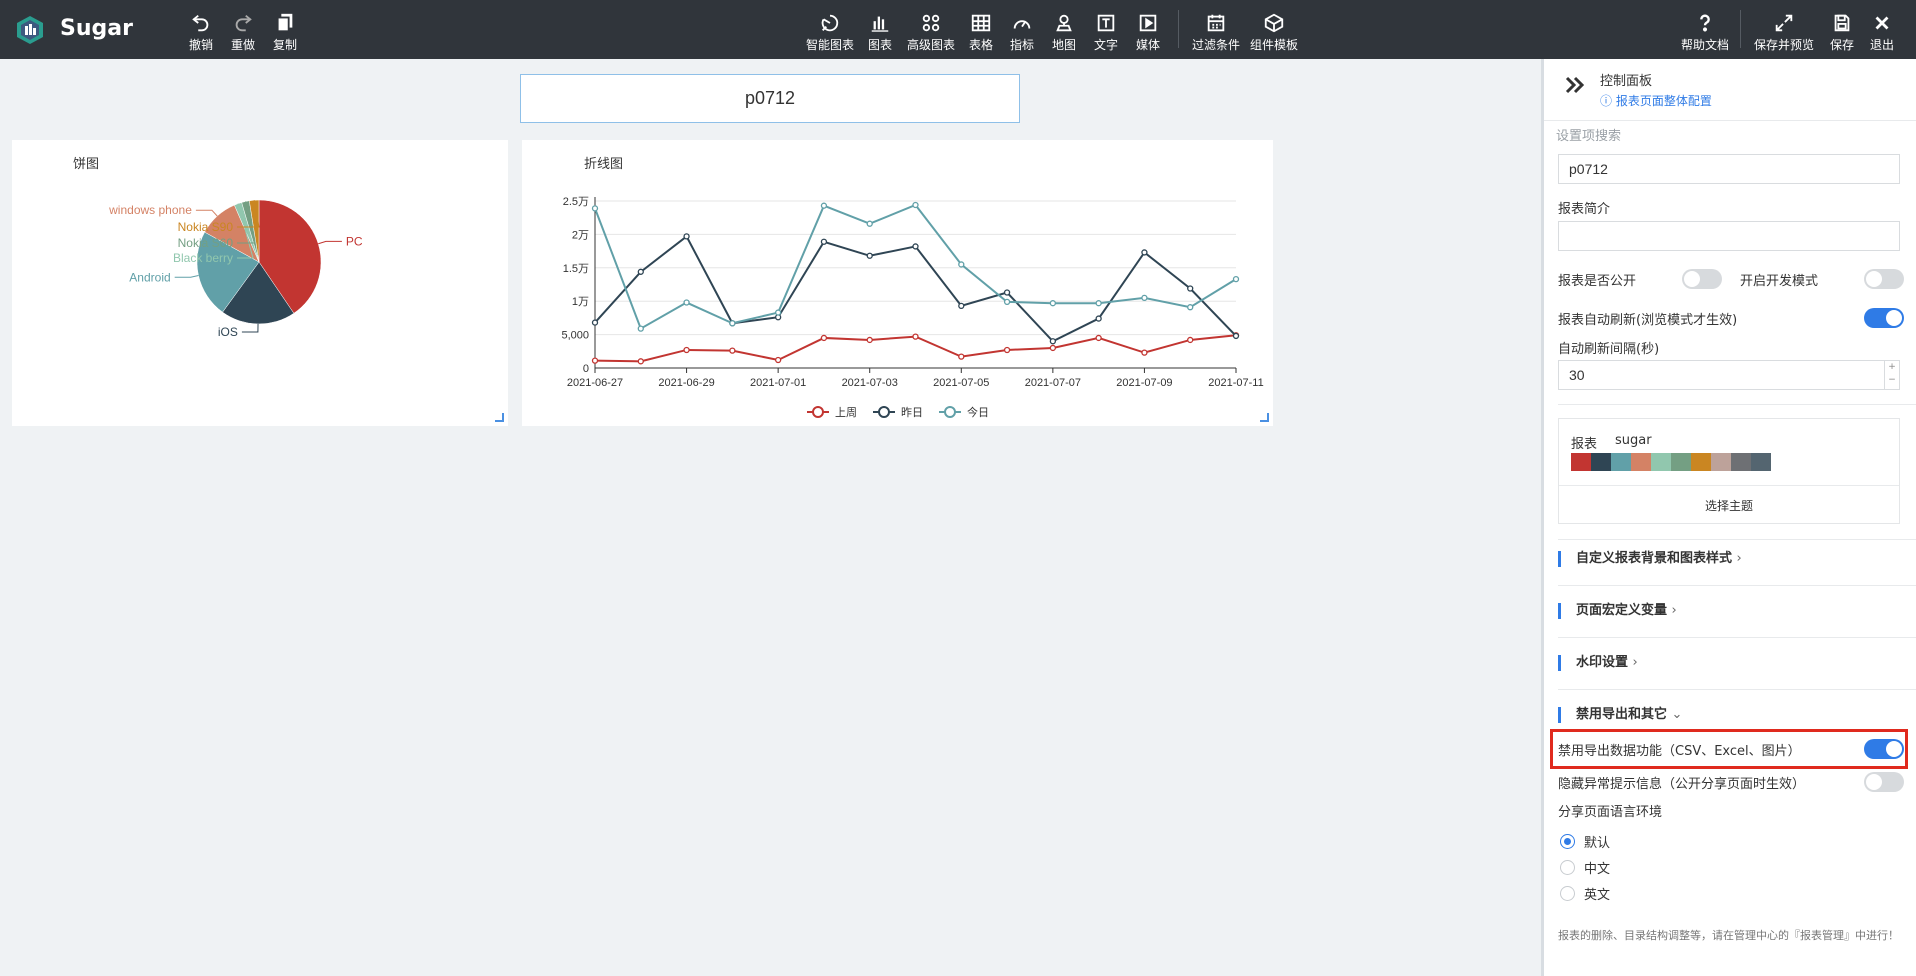 This screenshot has height=976, width=1916. I want to click on advanced-chart-icon, so click(931, 23).